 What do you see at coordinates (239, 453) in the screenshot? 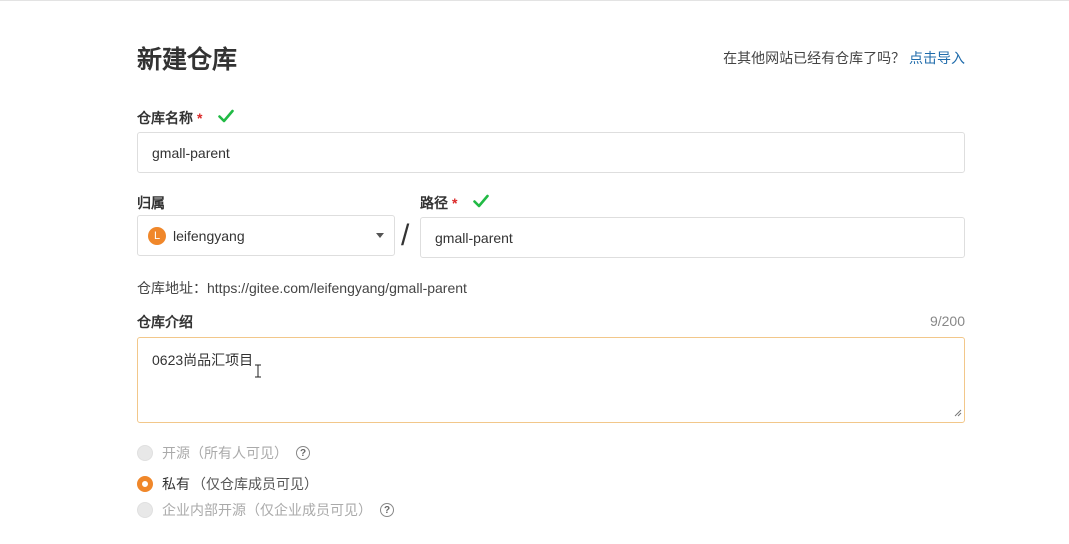
I see `option-note: （所有人可见）` at bounding box center [239, 453].